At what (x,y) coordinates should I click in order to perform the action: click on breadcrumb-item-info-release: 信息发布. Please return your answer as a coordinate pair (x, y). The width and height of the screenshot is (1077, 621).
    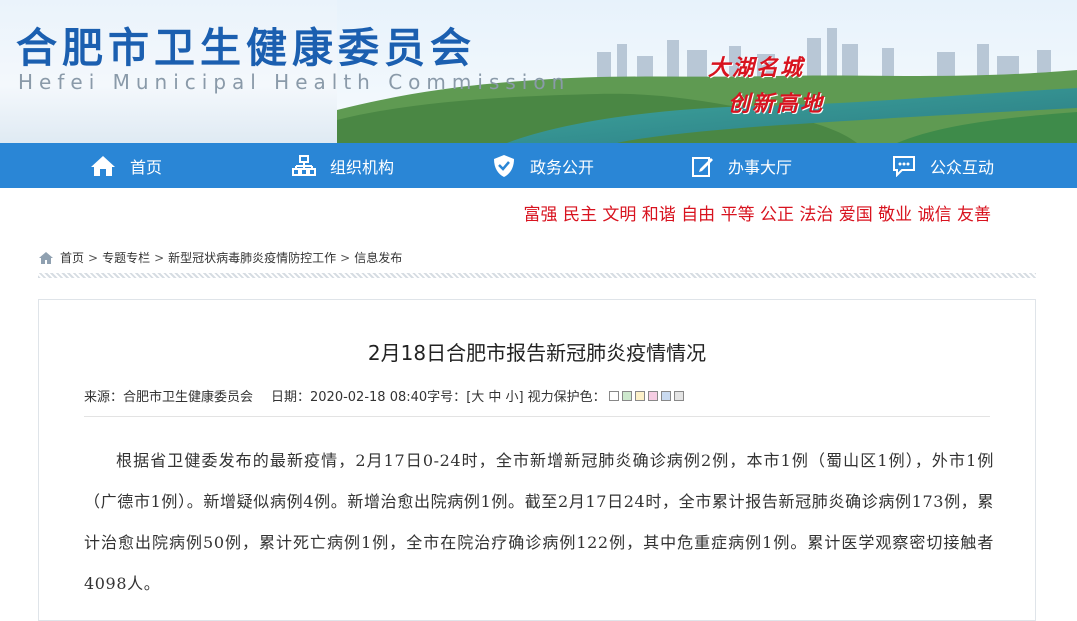
    Looking at the image, I should click on (378, 257).